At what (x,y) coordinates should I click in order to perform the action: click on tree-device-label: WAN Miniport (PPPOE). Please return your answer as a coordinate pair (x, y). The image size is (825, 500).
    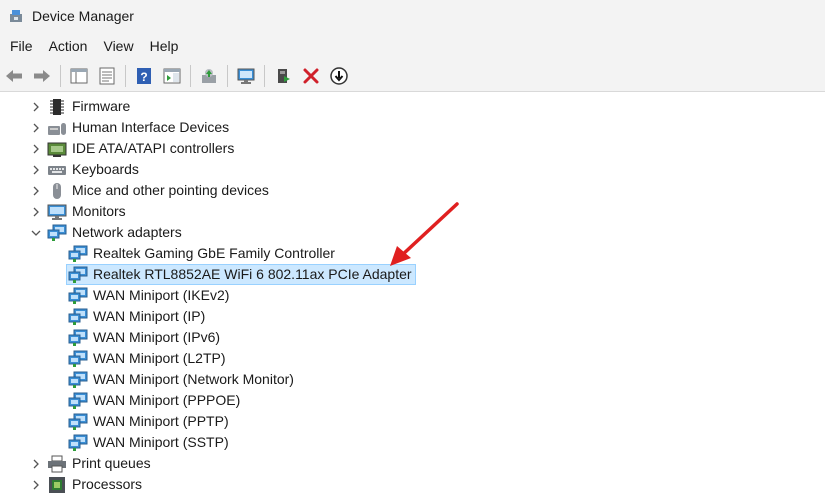
    Looking at the image, I should click on (167, 400).